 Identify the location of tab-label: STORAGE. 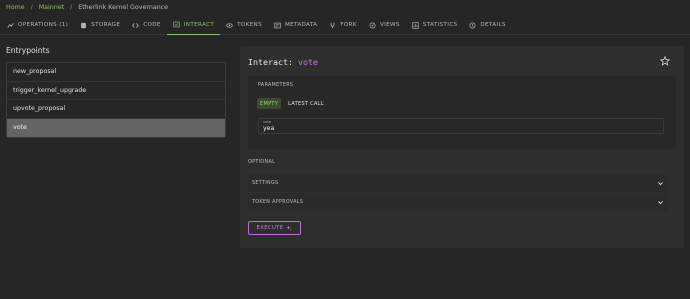
(106, 25).